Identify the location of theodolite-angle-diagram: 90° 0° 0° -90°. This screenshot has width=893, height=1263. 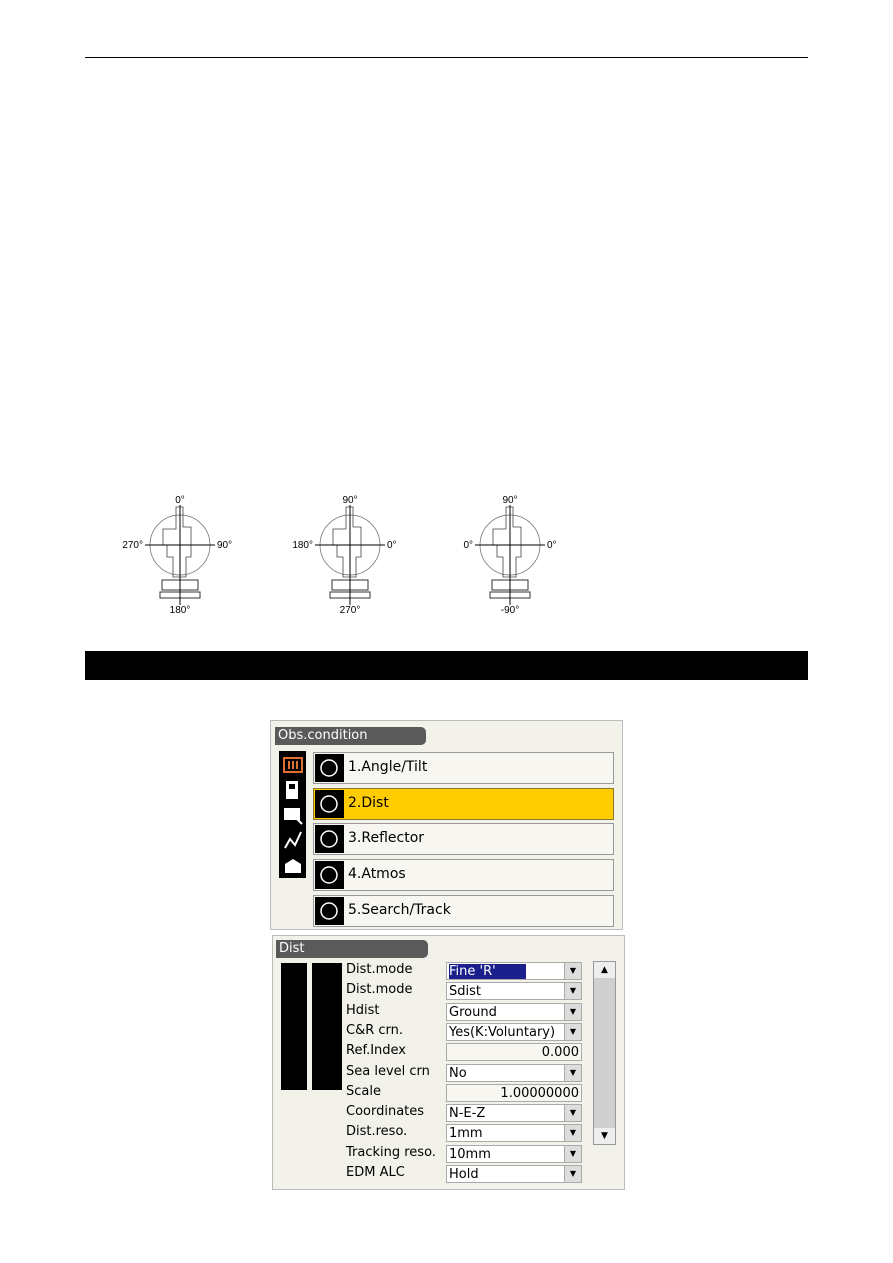
(510, 555).